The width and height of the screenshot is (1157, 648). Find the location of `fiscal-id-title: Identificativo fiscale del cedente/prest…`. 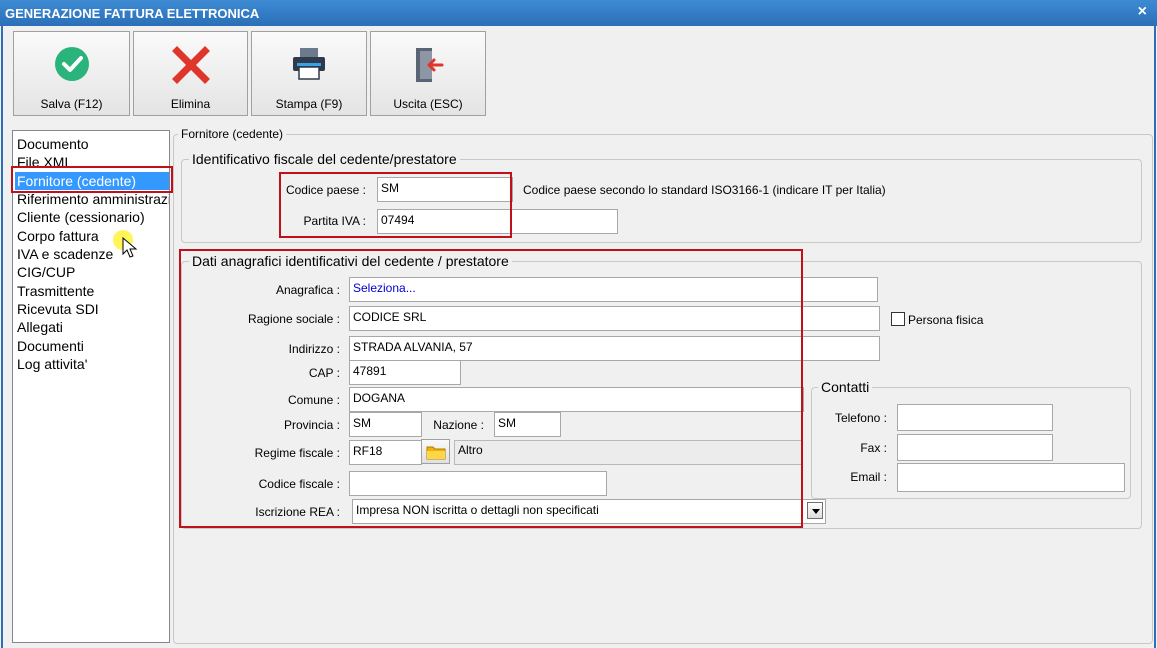

fiscal-id-title: Identificativo fiscale del cedente/prest… is located at coordinates (324, 159).